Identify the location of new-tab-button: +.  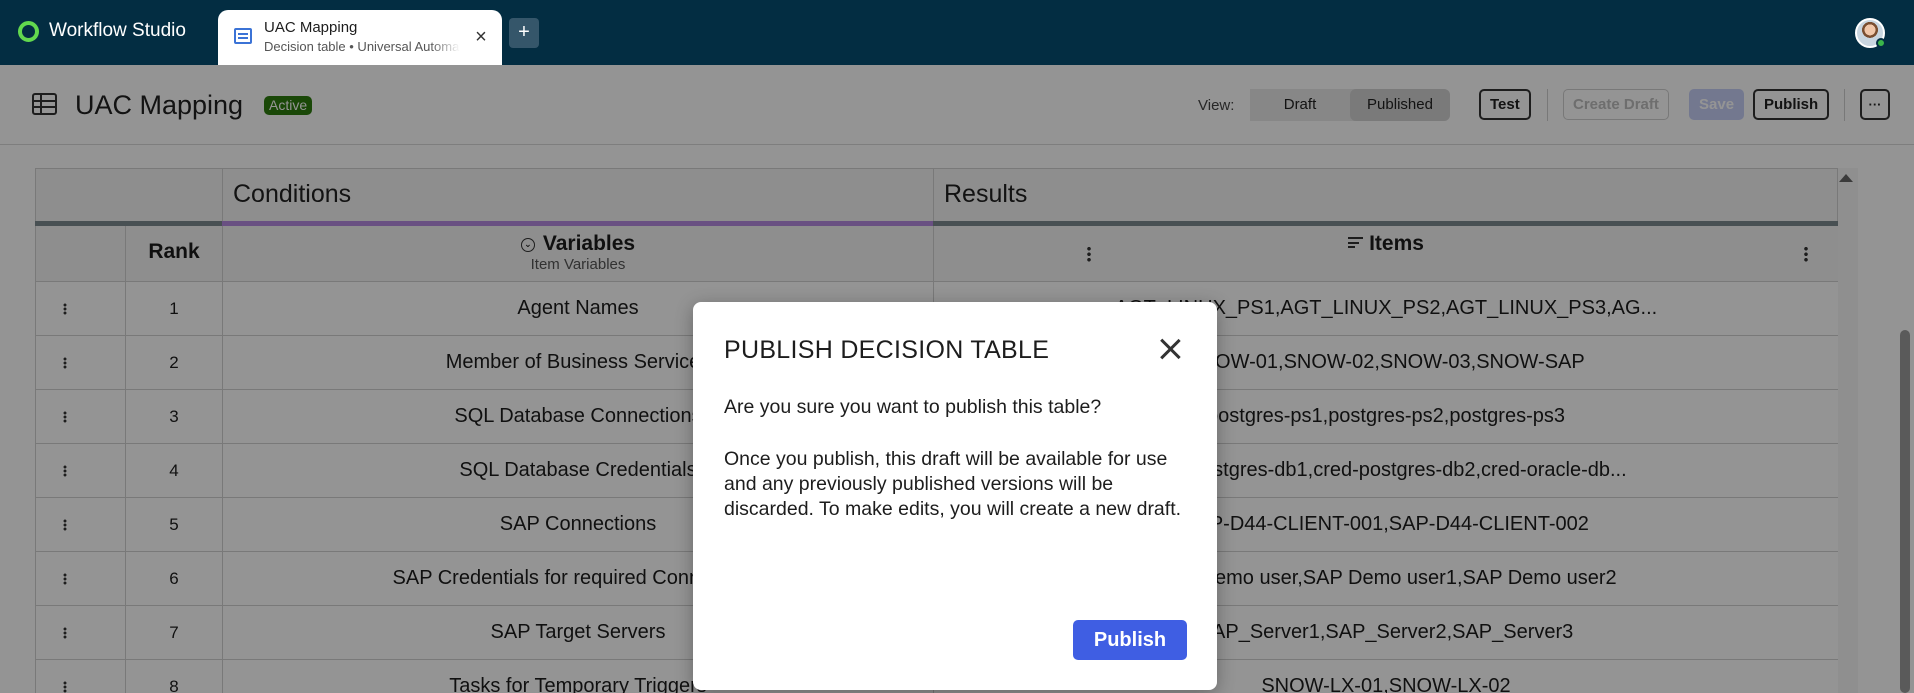
(524, 33).